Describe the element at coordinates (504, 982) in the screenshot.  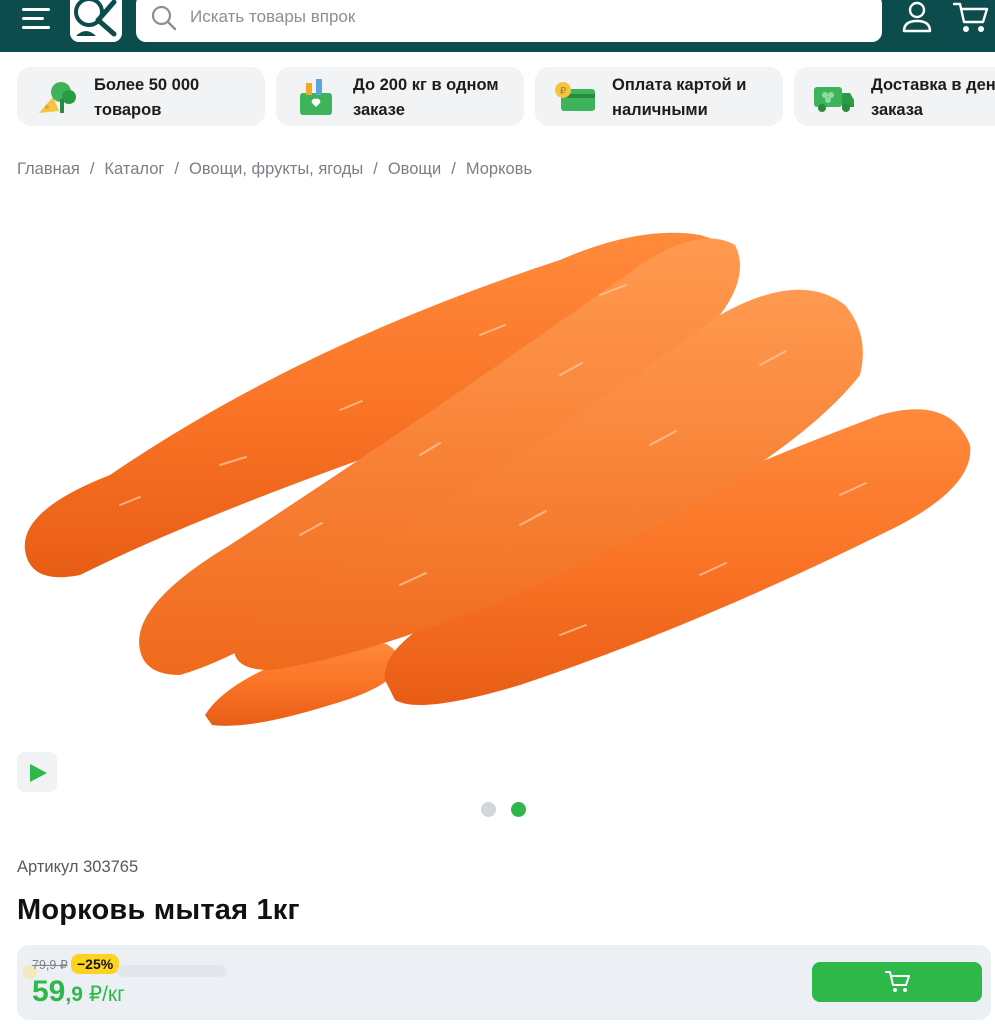
I see `price-panel: 79,9 ₽ −25% 59,9 ₽/кг` at that location.